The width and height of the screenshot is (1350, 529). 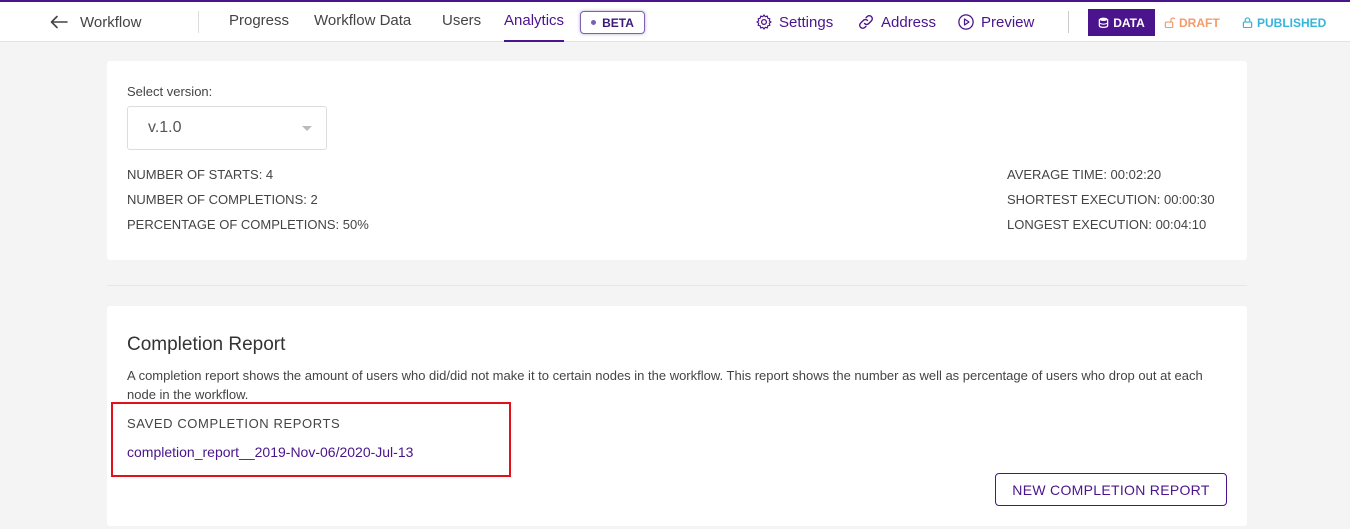 What do you see at coordinates (1111, 489) in the screenshot?
I see `new-completion-report-button: NEW COMPLETION REPORT` at bounding box center [1111, 489].